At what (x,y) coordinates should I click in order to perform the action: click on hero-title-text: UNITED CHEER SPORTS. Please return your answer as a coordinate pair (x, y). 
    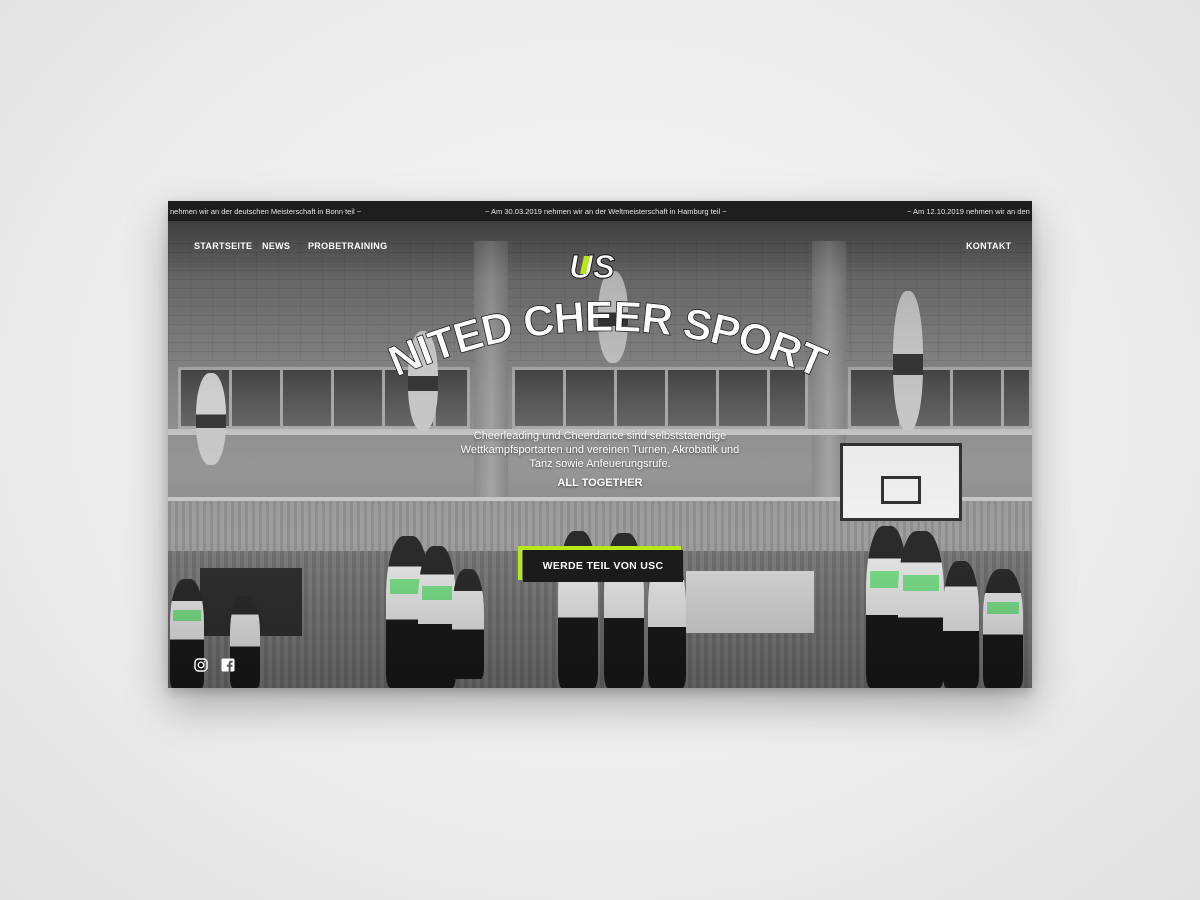
    Looking at the image, I should click on (605, 343).